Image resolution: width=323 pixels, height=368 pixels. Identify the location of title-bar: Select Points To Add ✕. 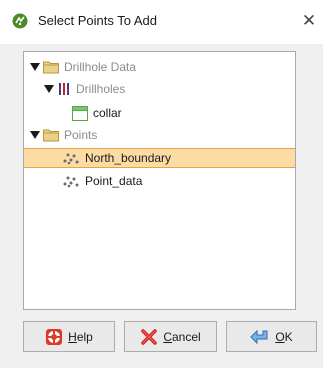
(161, 22).